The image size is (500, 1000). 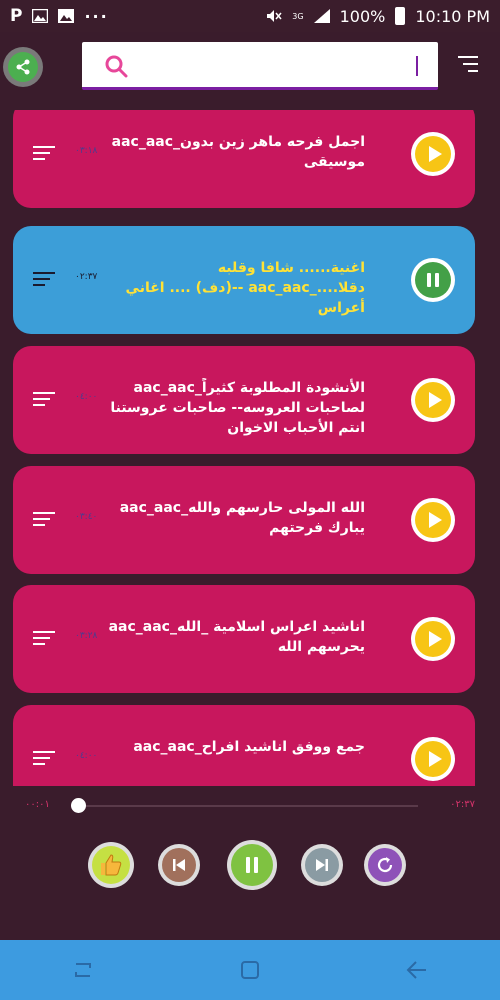 I want to click on player-controls, so click(x=250, y=866).